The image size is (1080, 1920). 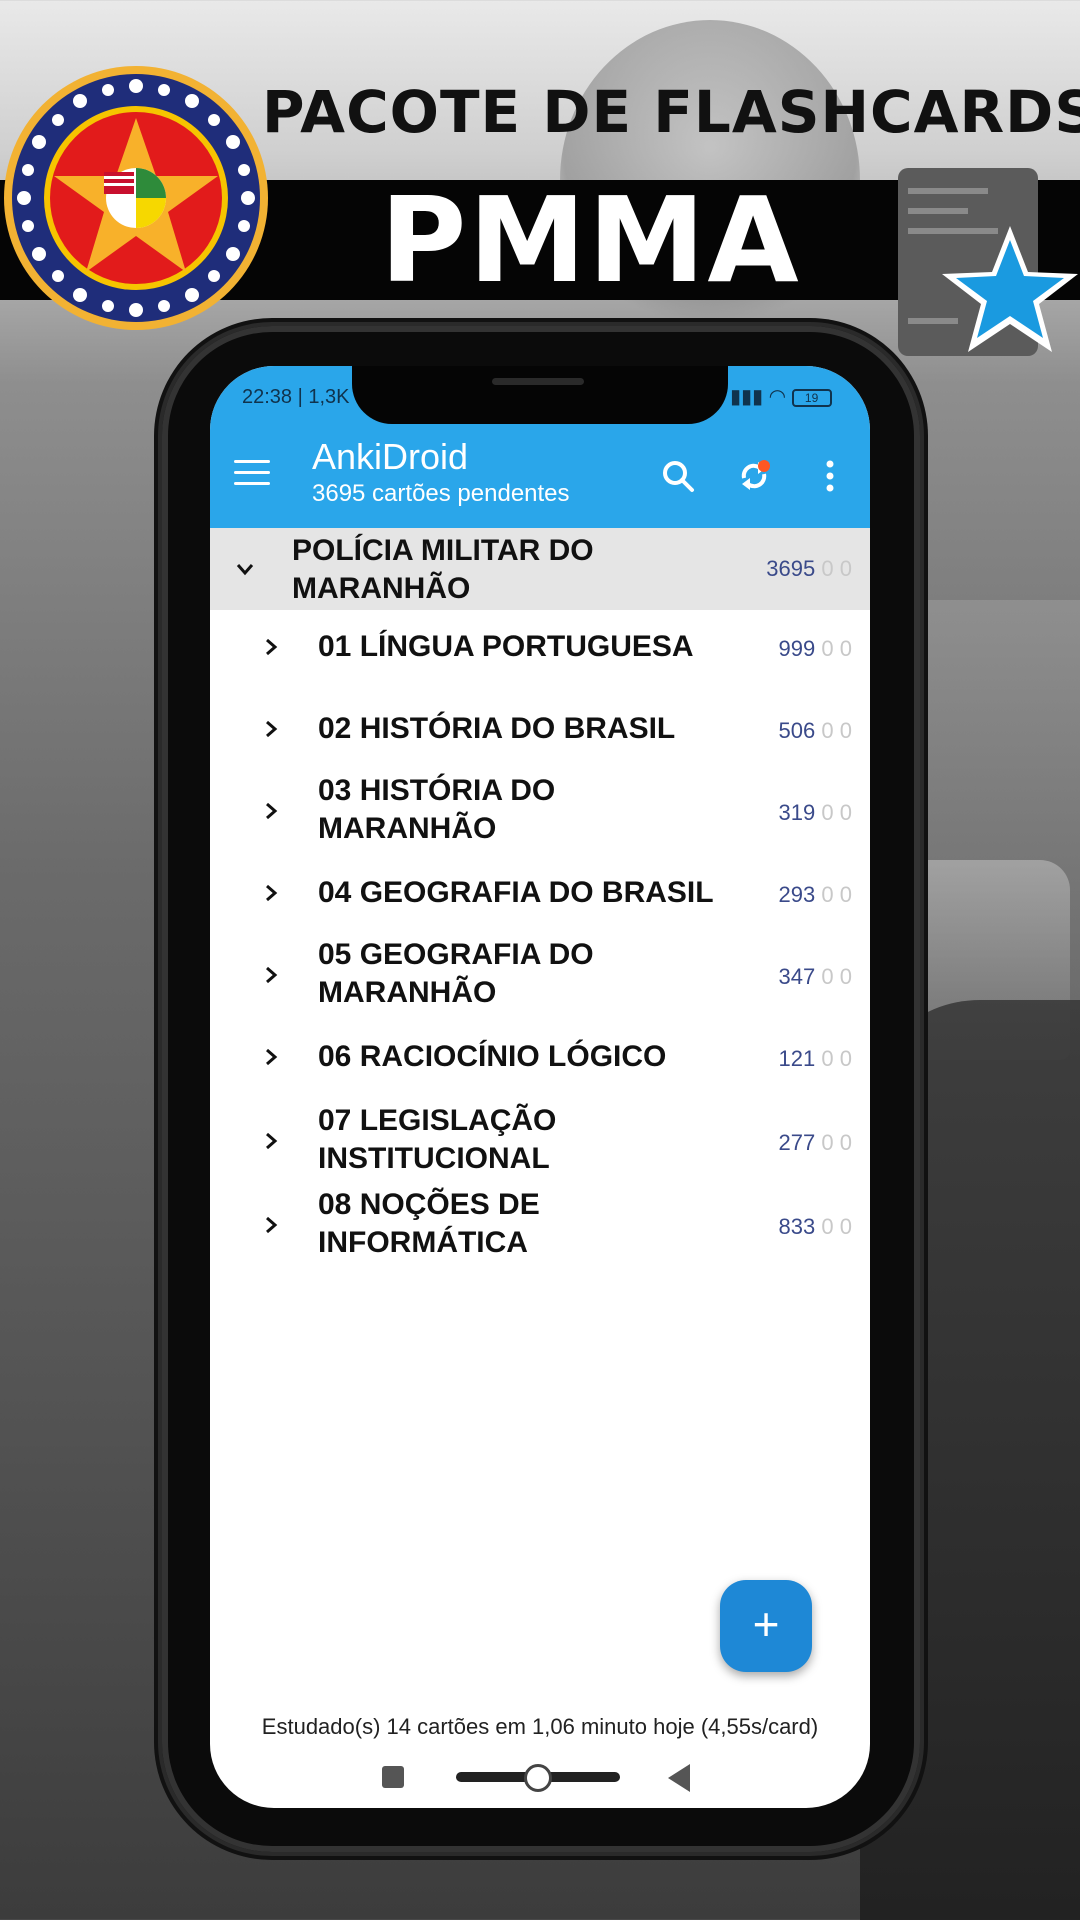 I want to click on status-icons: ▮▮▮ ◠ 19, so click(x=781, y=396).